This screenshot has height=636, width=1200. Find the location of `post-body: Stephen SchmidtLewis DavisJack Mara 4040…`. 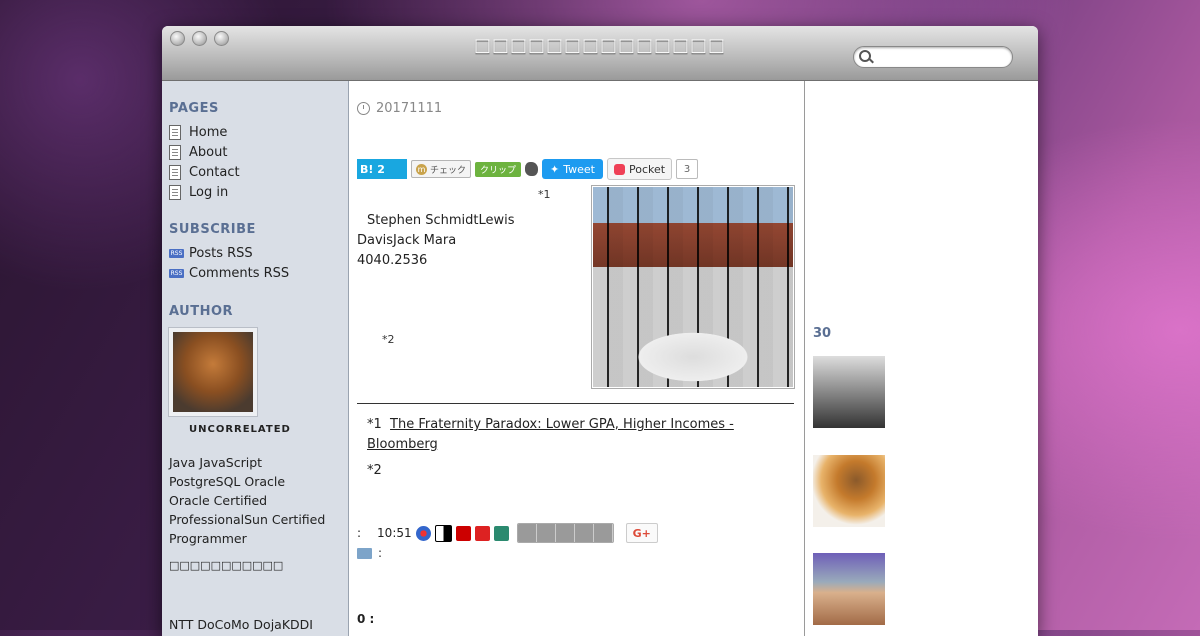

post-body: Stephen SchmidtLewis DavisJack Mara 4040… is located at coordinates (436, 241).